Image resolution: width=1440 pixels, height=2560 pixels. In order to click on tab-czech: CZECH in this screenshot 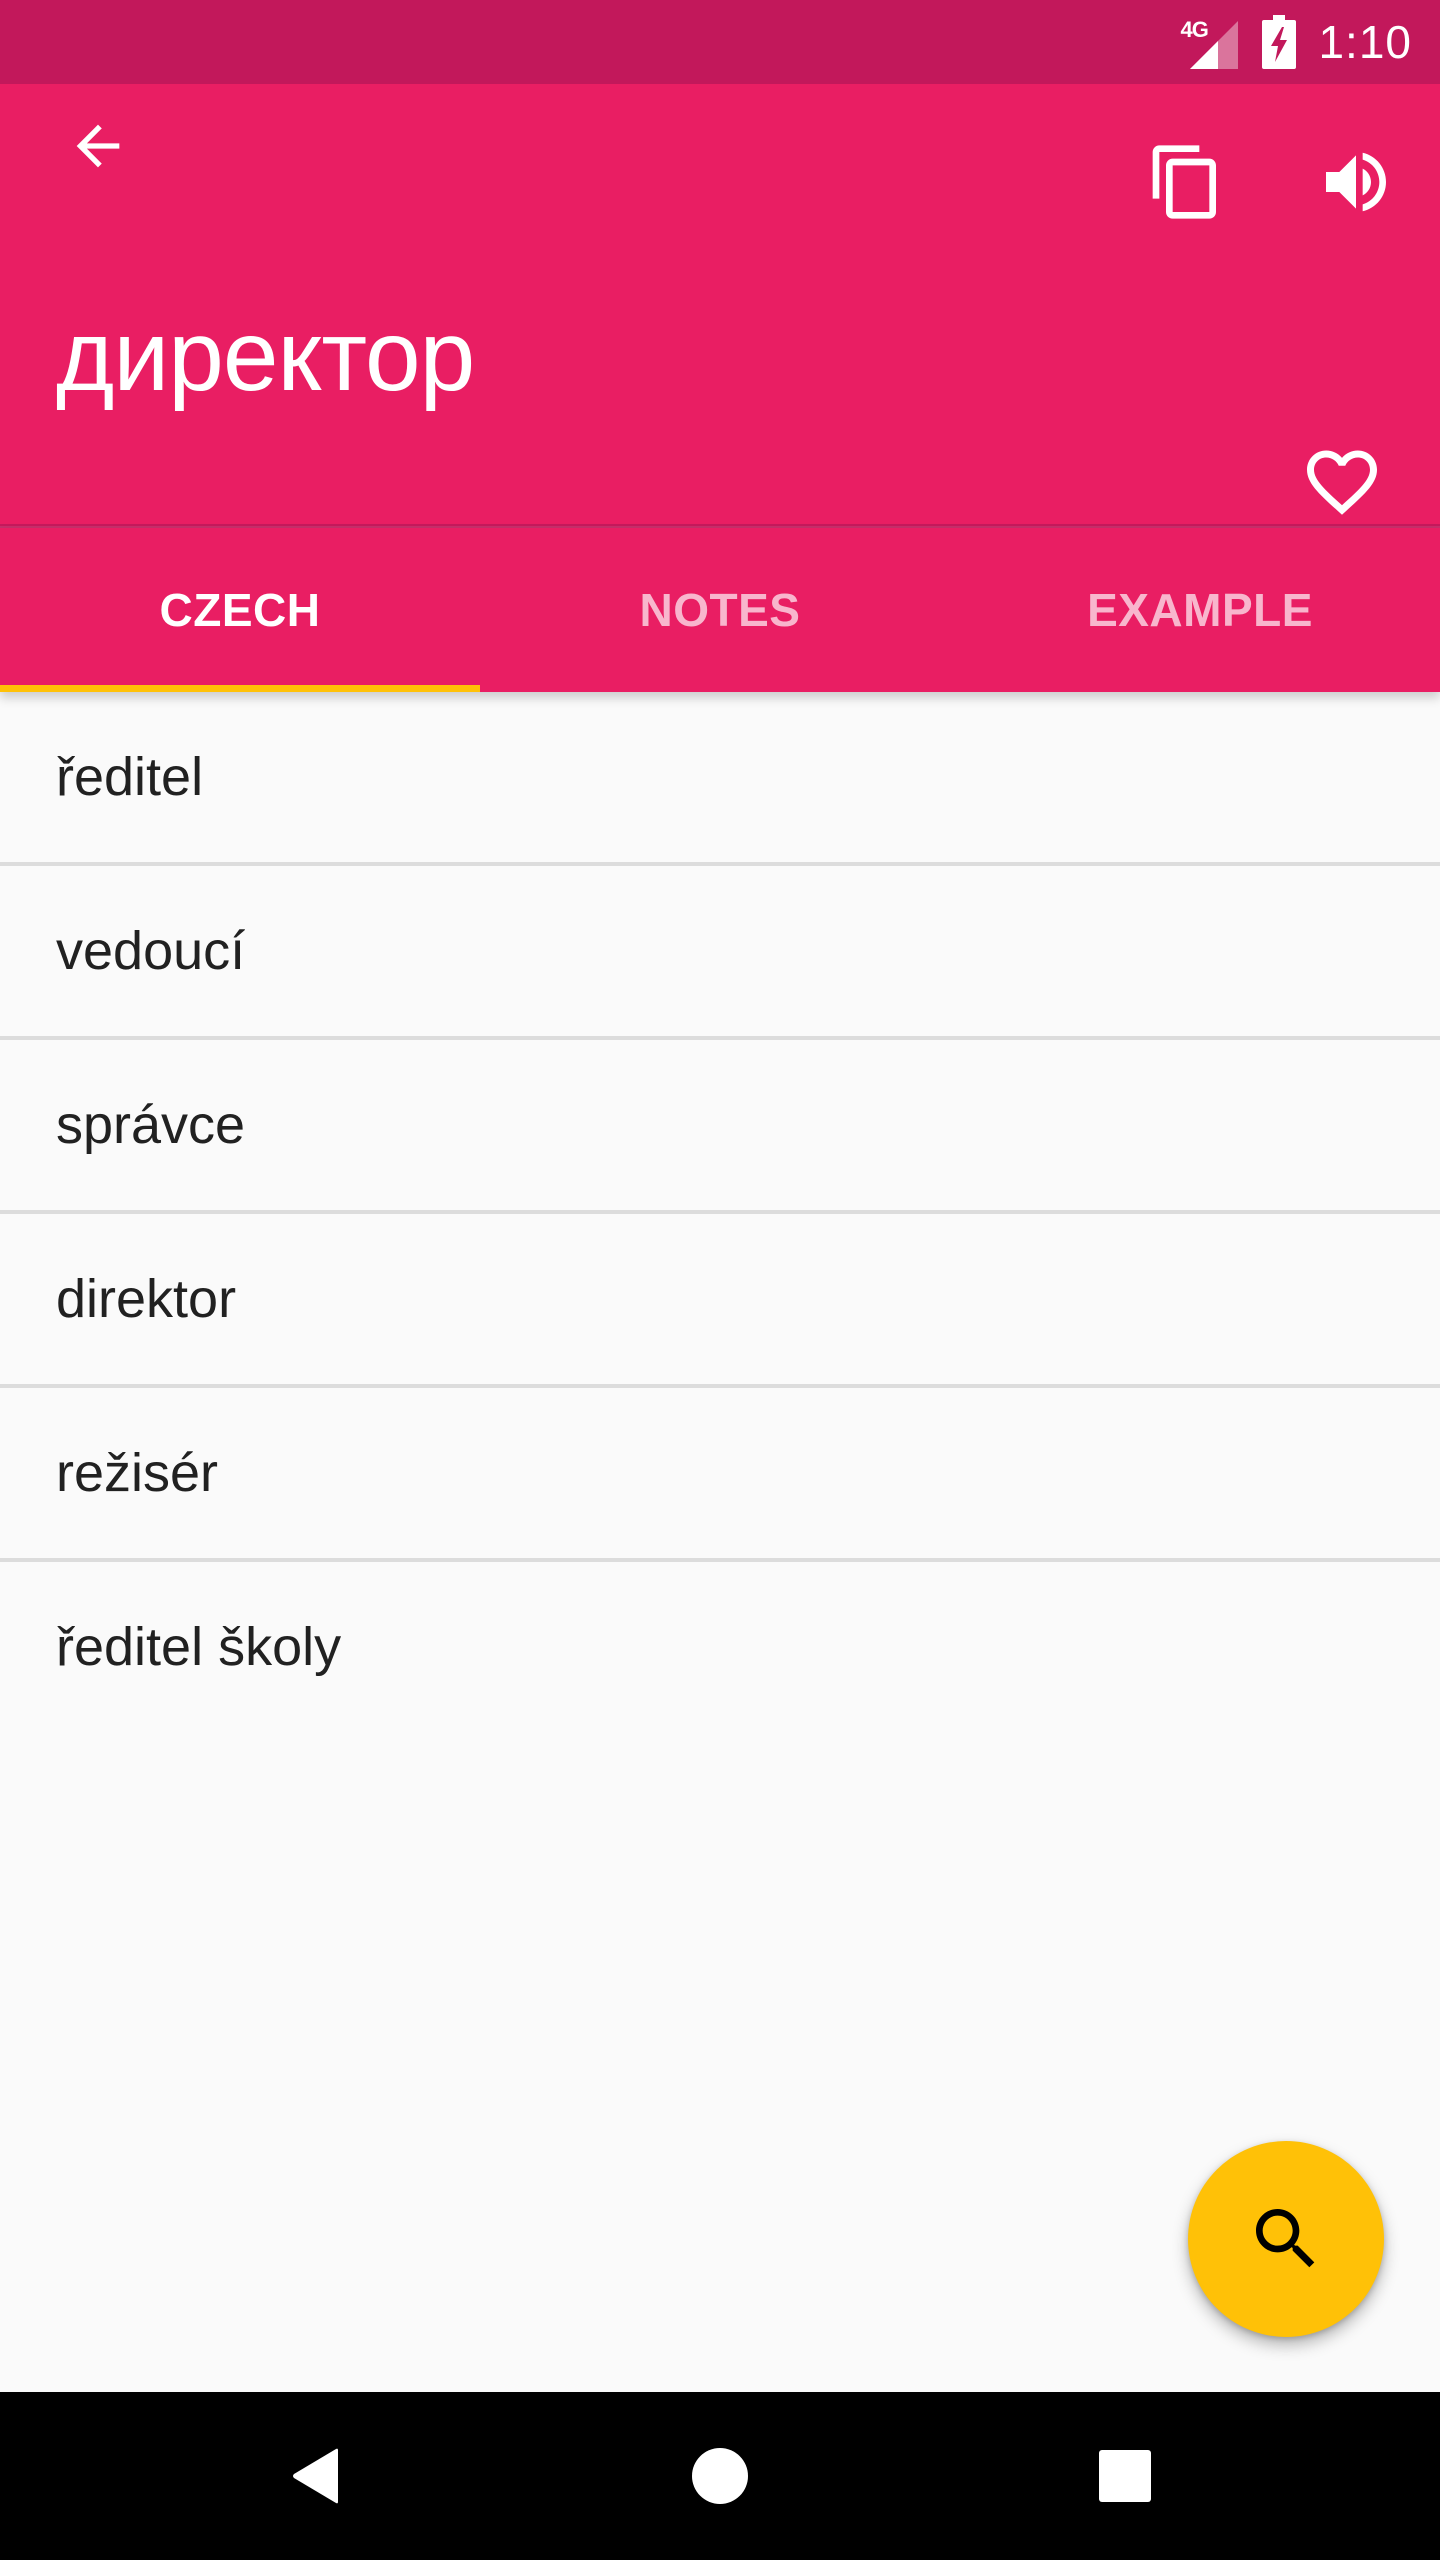, I will do `click(240, 610)`.